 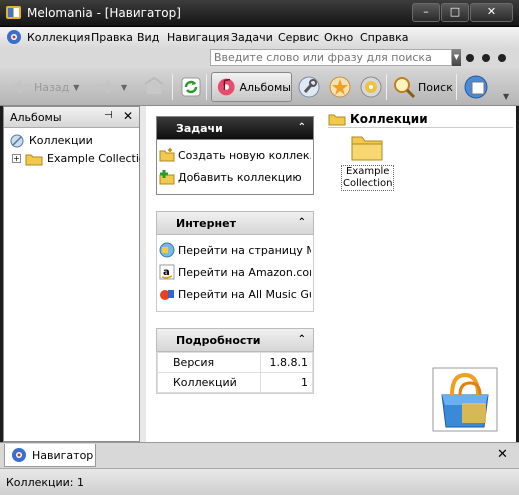 What do you see at coordinates (240, 177) in the screenshot?
I see `task-link-label: Добавить коллекцию` at bounding box center [240, 177].